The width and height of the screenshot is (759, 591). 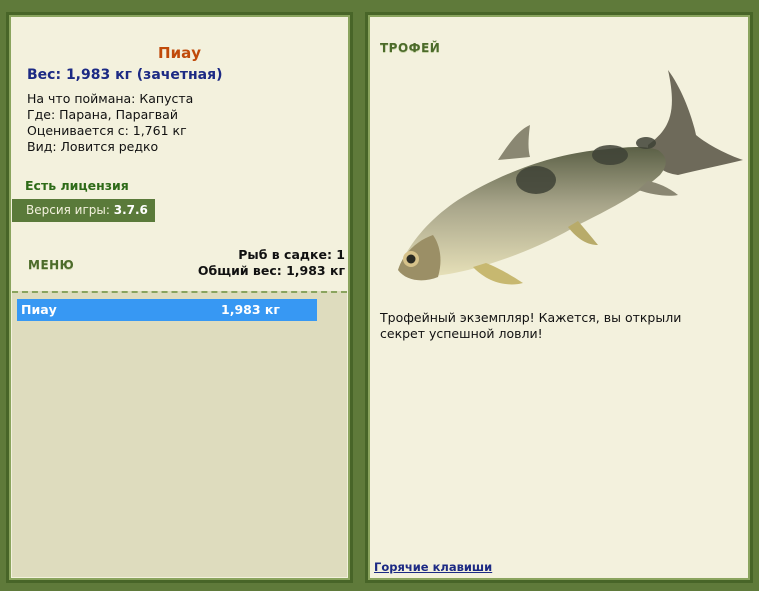 I want to click on game-version-badge: Версия игры: 3.7.6, so click(x=83, y=210).